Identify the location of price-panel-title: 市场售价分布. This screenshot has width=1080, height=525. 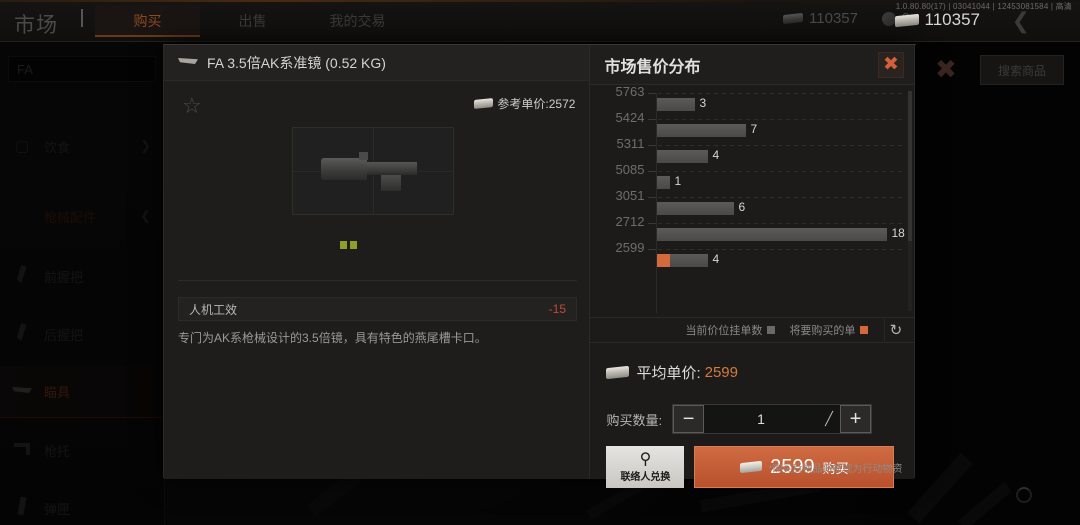
(652, 67).